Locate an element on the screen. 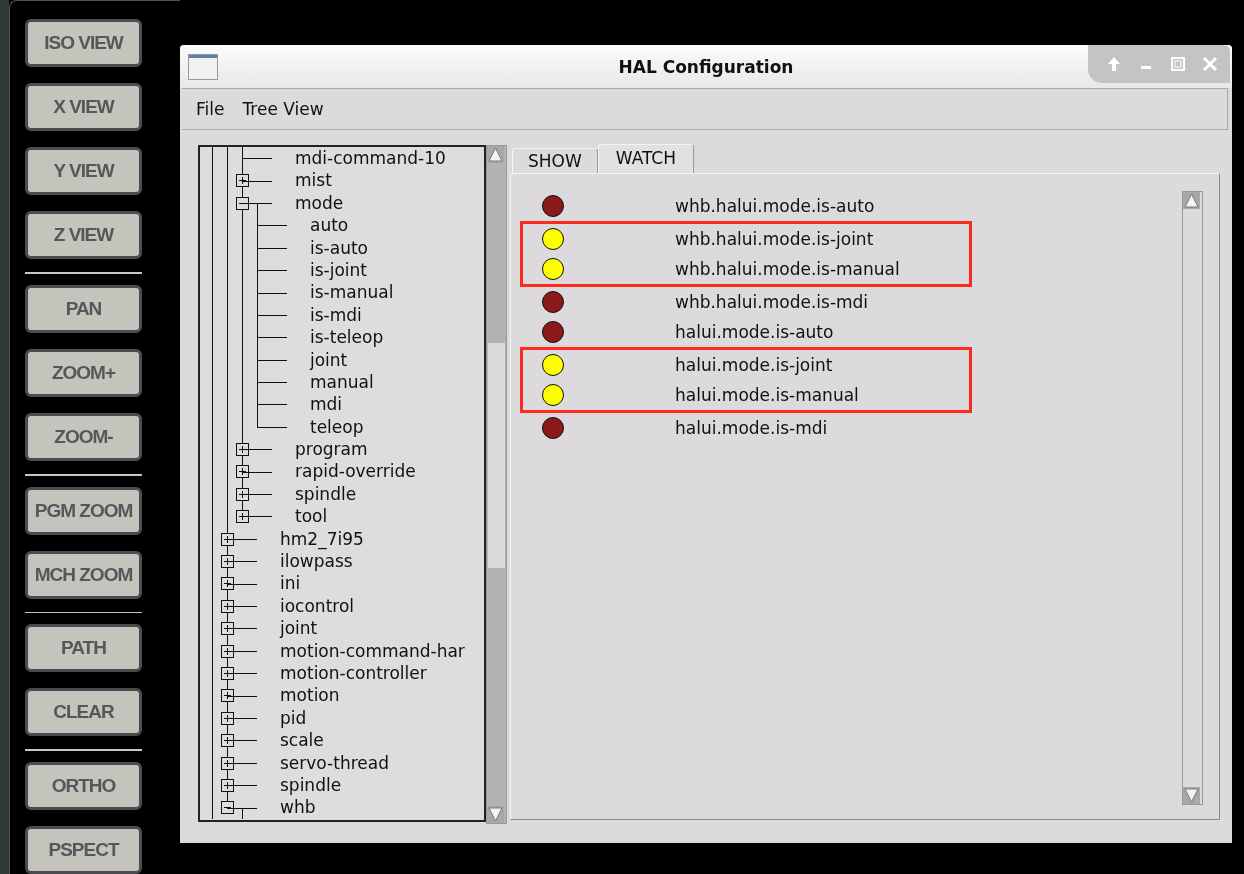 The height and width of the screenshot is (874, 1244). tree-item: tool is located at coordinates (311, 516).